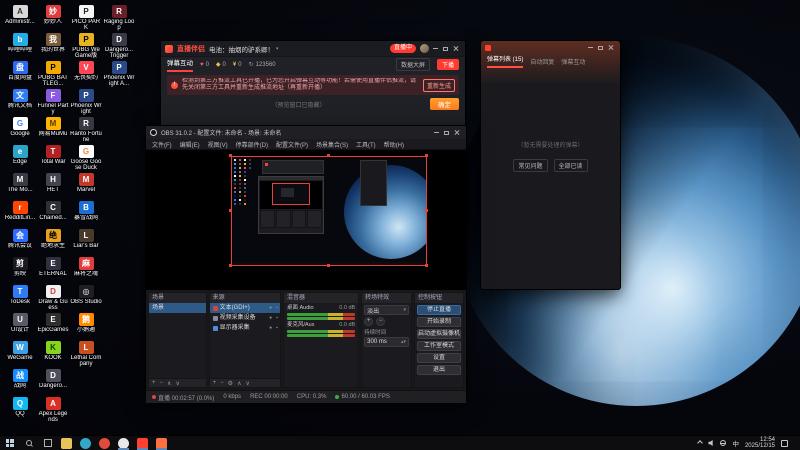  What do you see at coordinates (20, 47) in the screenshot?
I see `desktop-icon: b 哔哩哔哩` at bounding box center [20, 47].